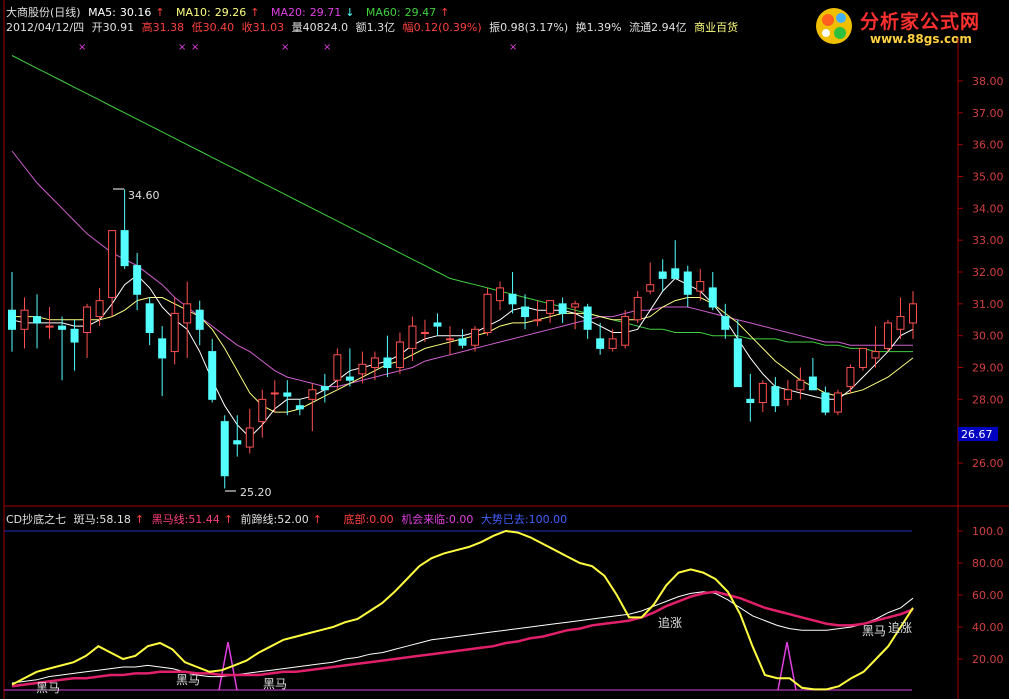  I want to click on indicator-tick-label: 80.00, so click(988, 563).